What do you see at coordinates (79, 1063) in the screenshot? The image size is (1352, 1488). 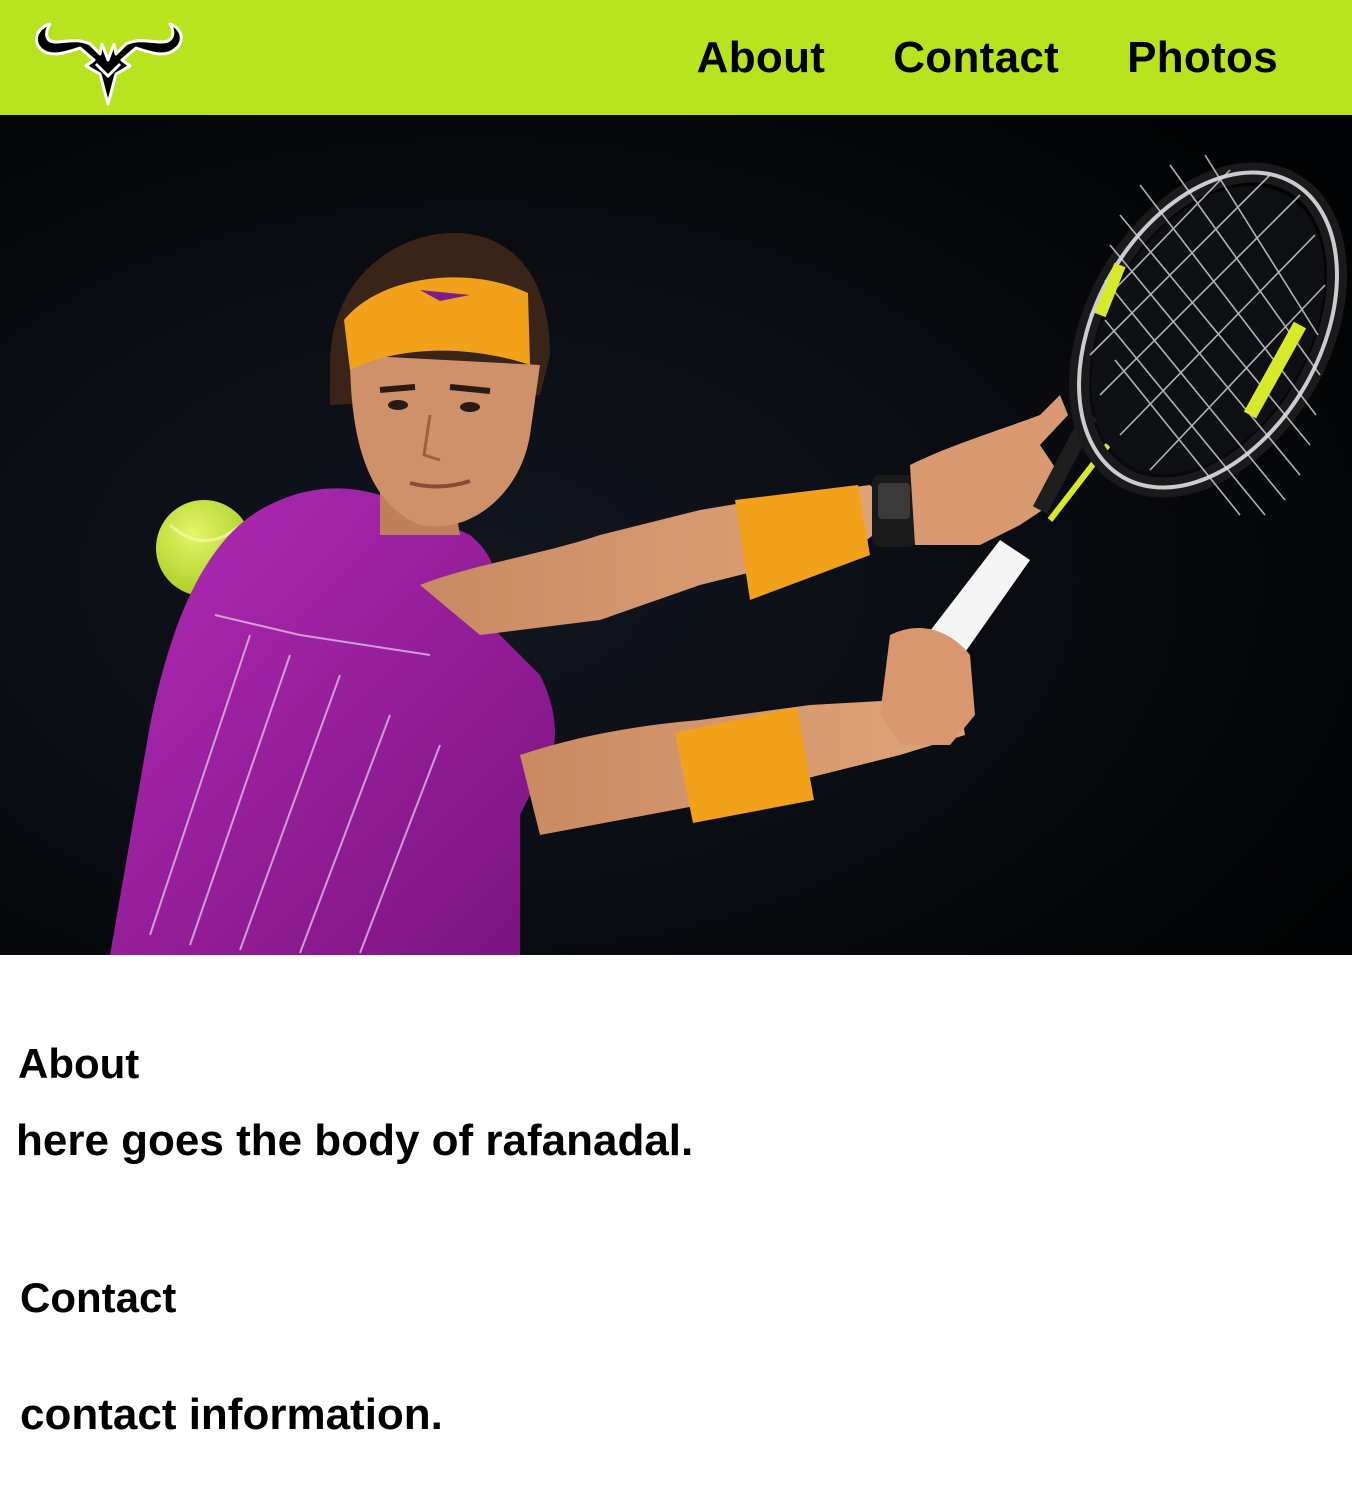 I see `about-heading: About` at bounding box center [79, 1063].